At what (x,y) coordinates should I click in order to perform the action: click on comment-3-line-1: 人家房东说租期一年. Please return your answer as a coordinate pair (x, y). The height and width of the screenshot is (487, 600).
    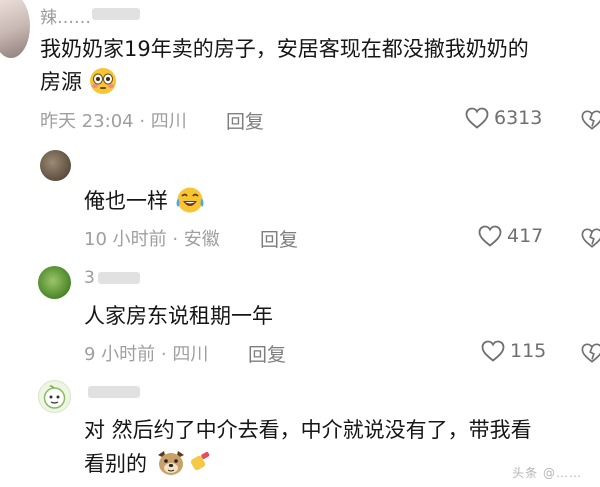
    Looking at the image, I should click on (178, 316).